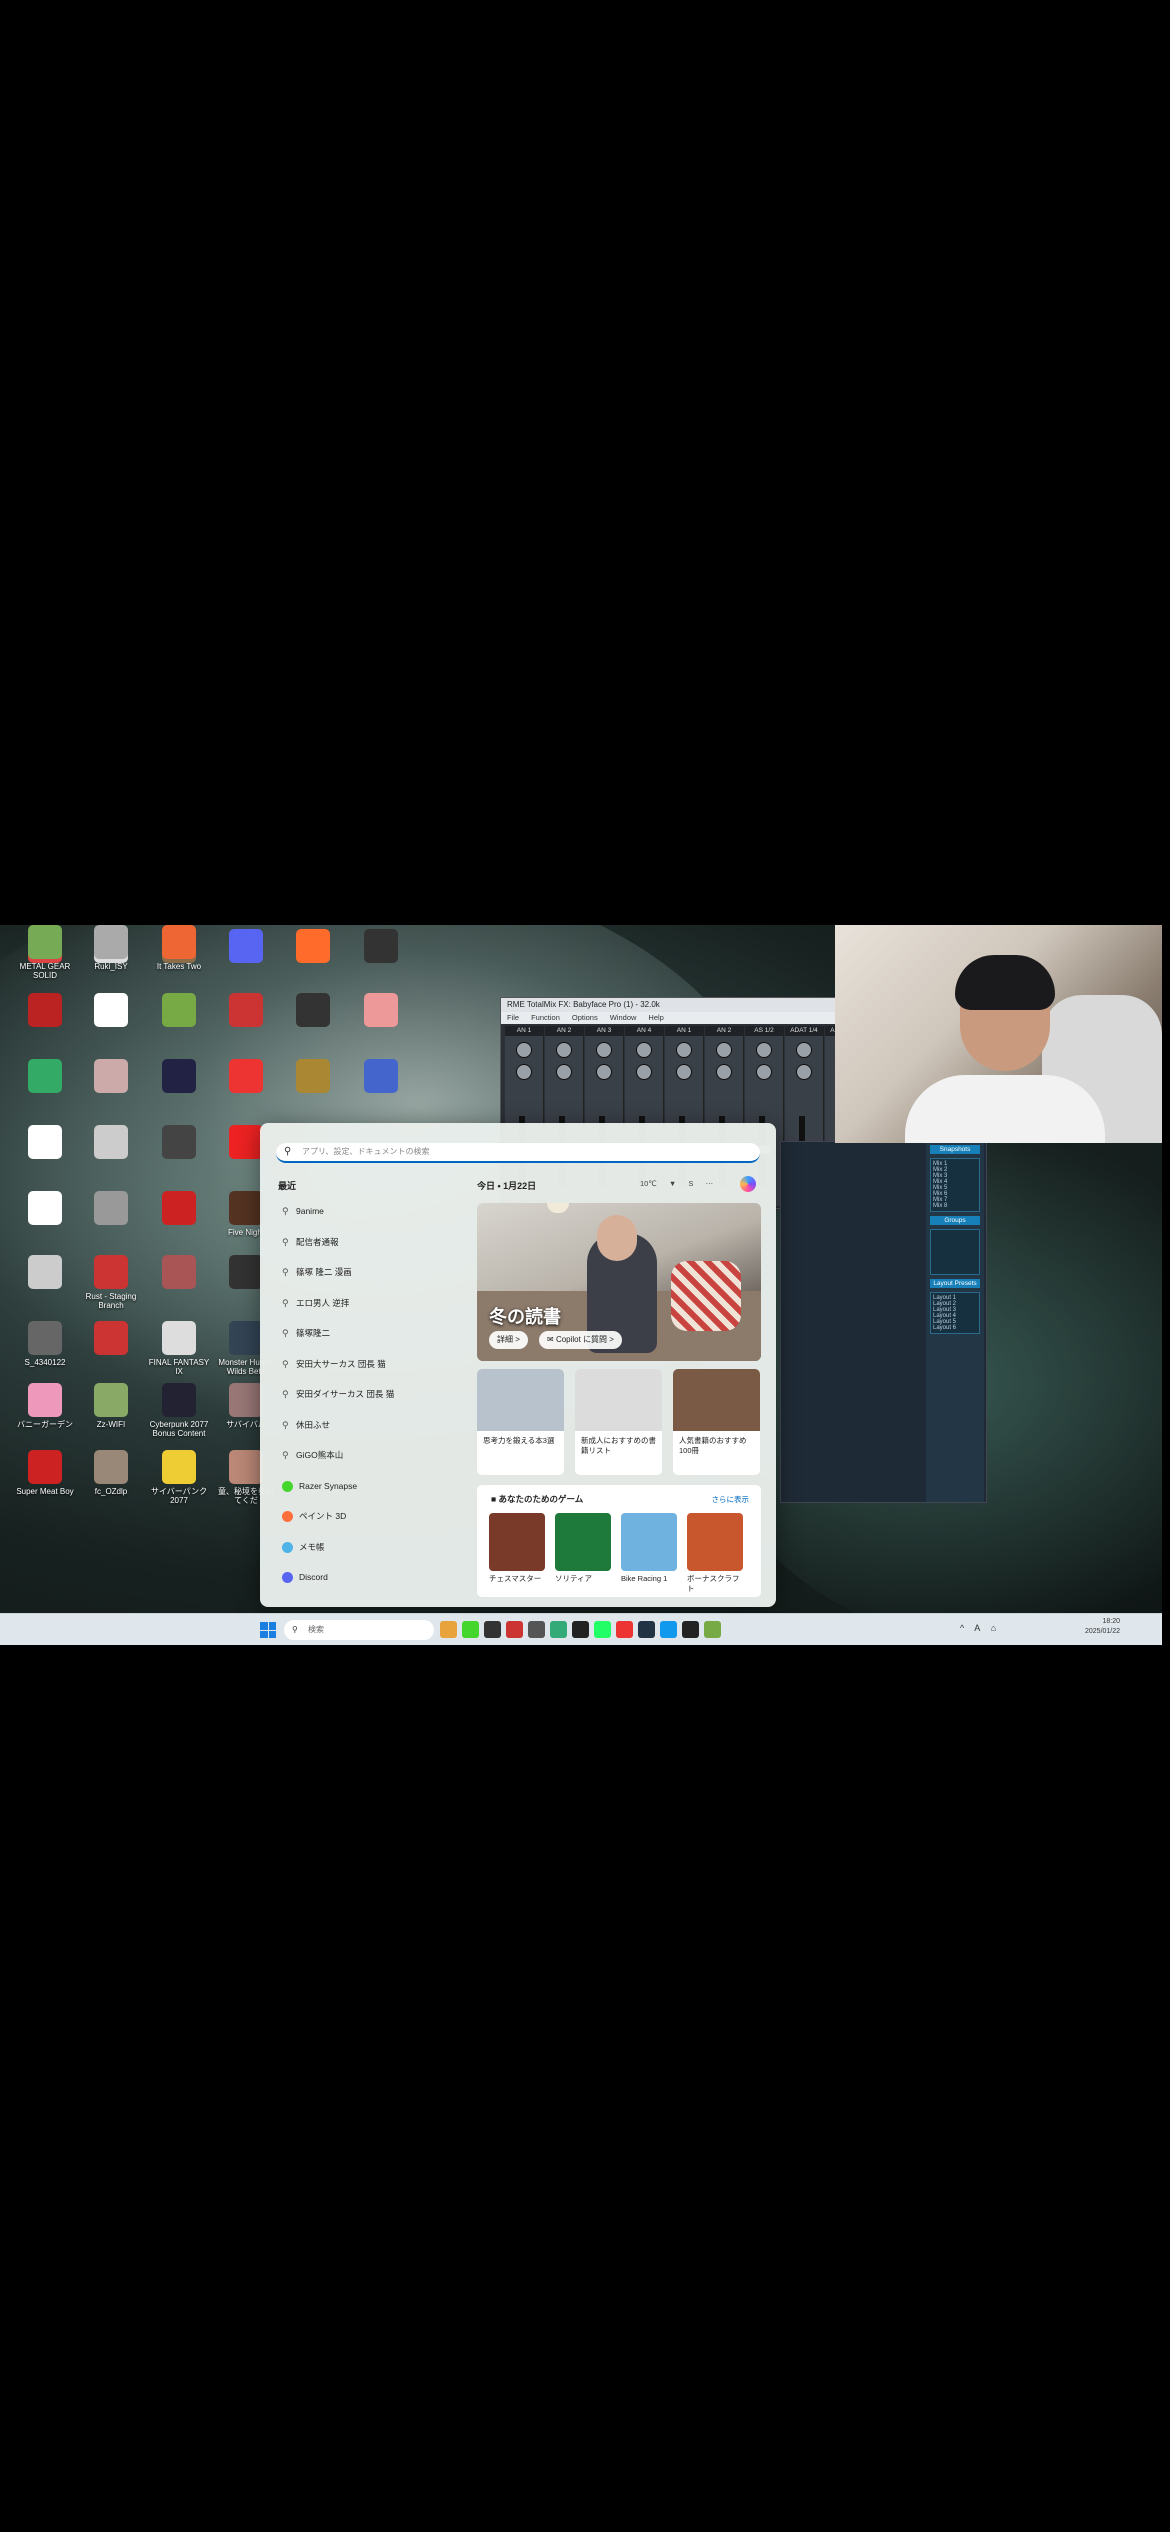 This screenshot has height=2532, width=1170. Describe the element at coordinates (45, 1344) in the screenshot. I see `desktop-icon: S_4340122` at that location.